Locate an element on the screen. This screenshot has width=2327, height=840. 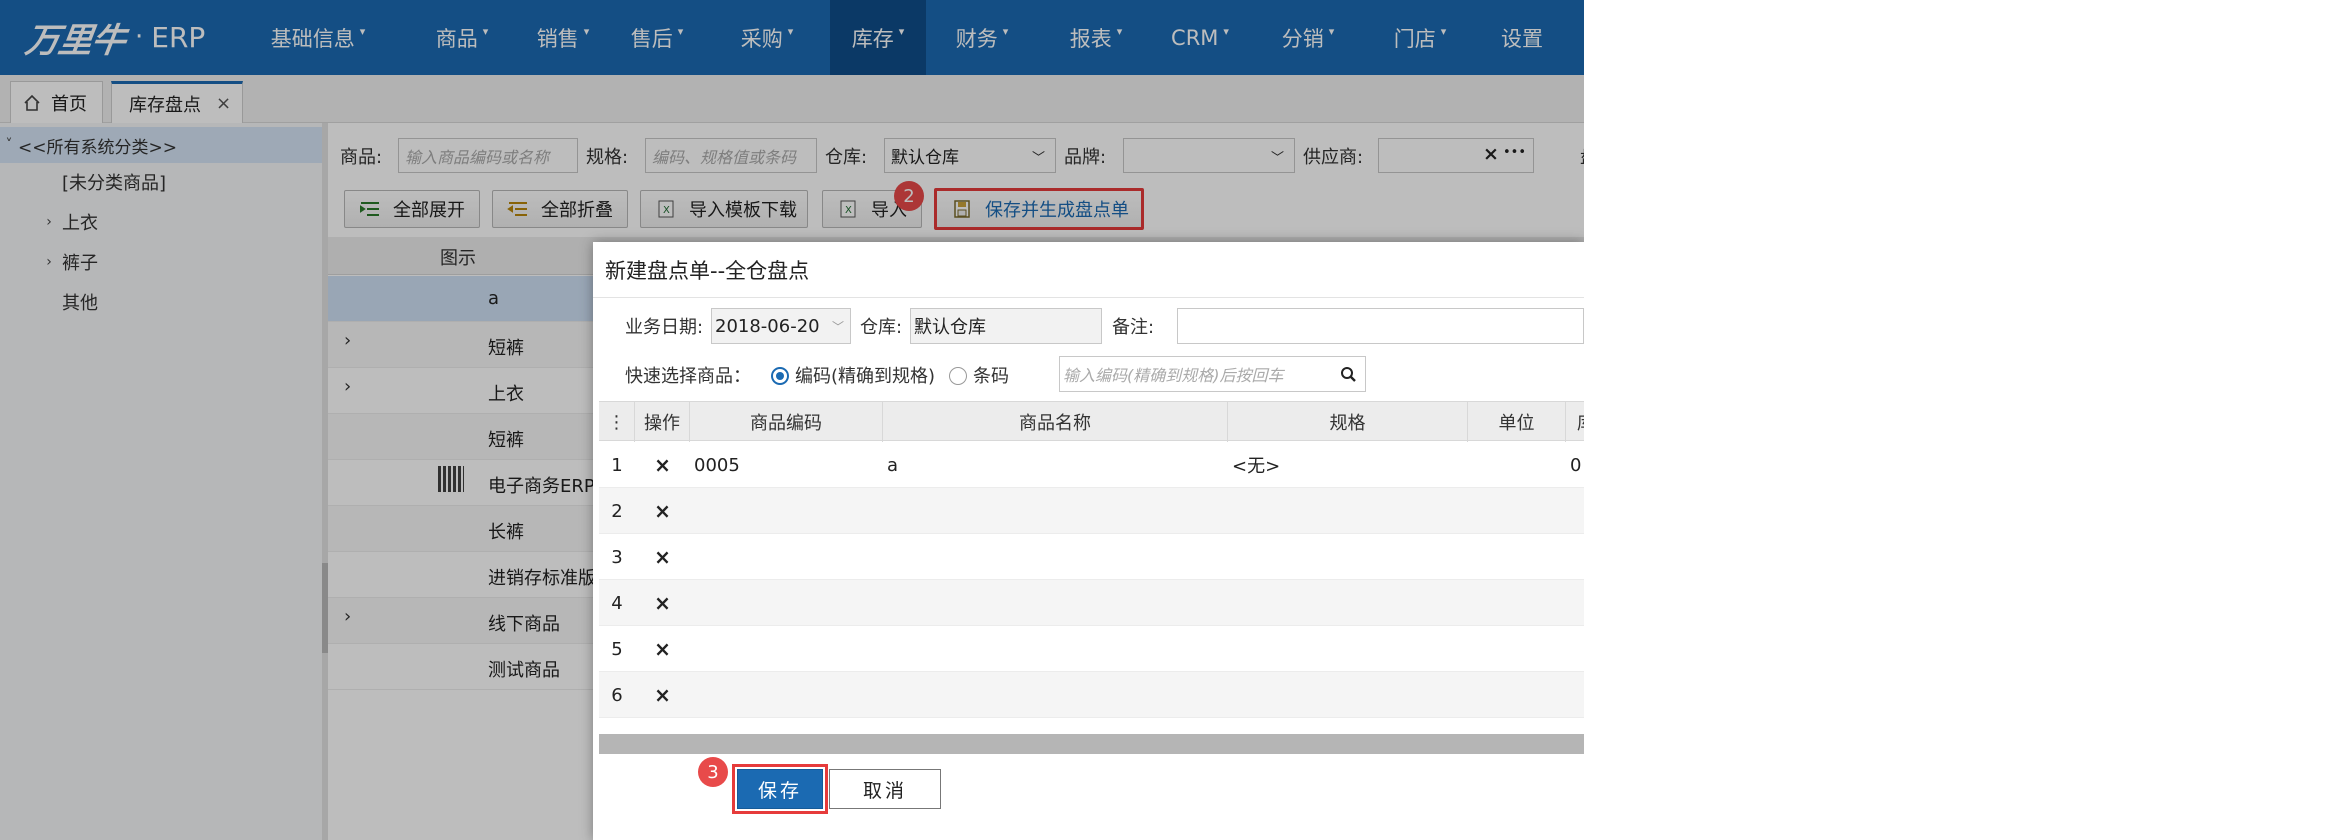
table-row: 5 × is located at coordinates (1091, 649).